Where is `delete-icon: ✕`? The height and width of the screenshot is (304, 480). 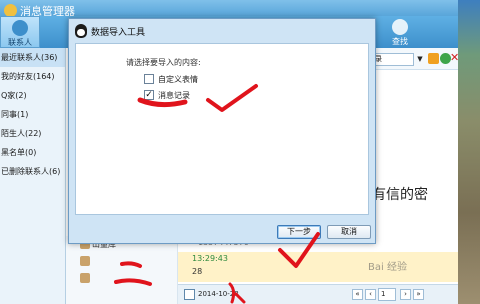 delete-icon: ✕ is located at coordinates (454, 58).